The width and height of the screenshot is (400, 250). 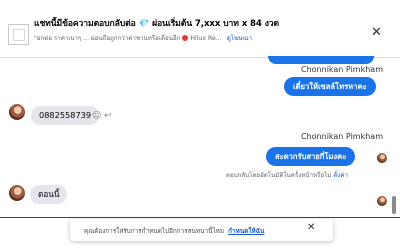 What do you see at coordinates (321, 60) in the screenshot?
I see `previous-outgoing-bubble` at bounding box center [321, 60].